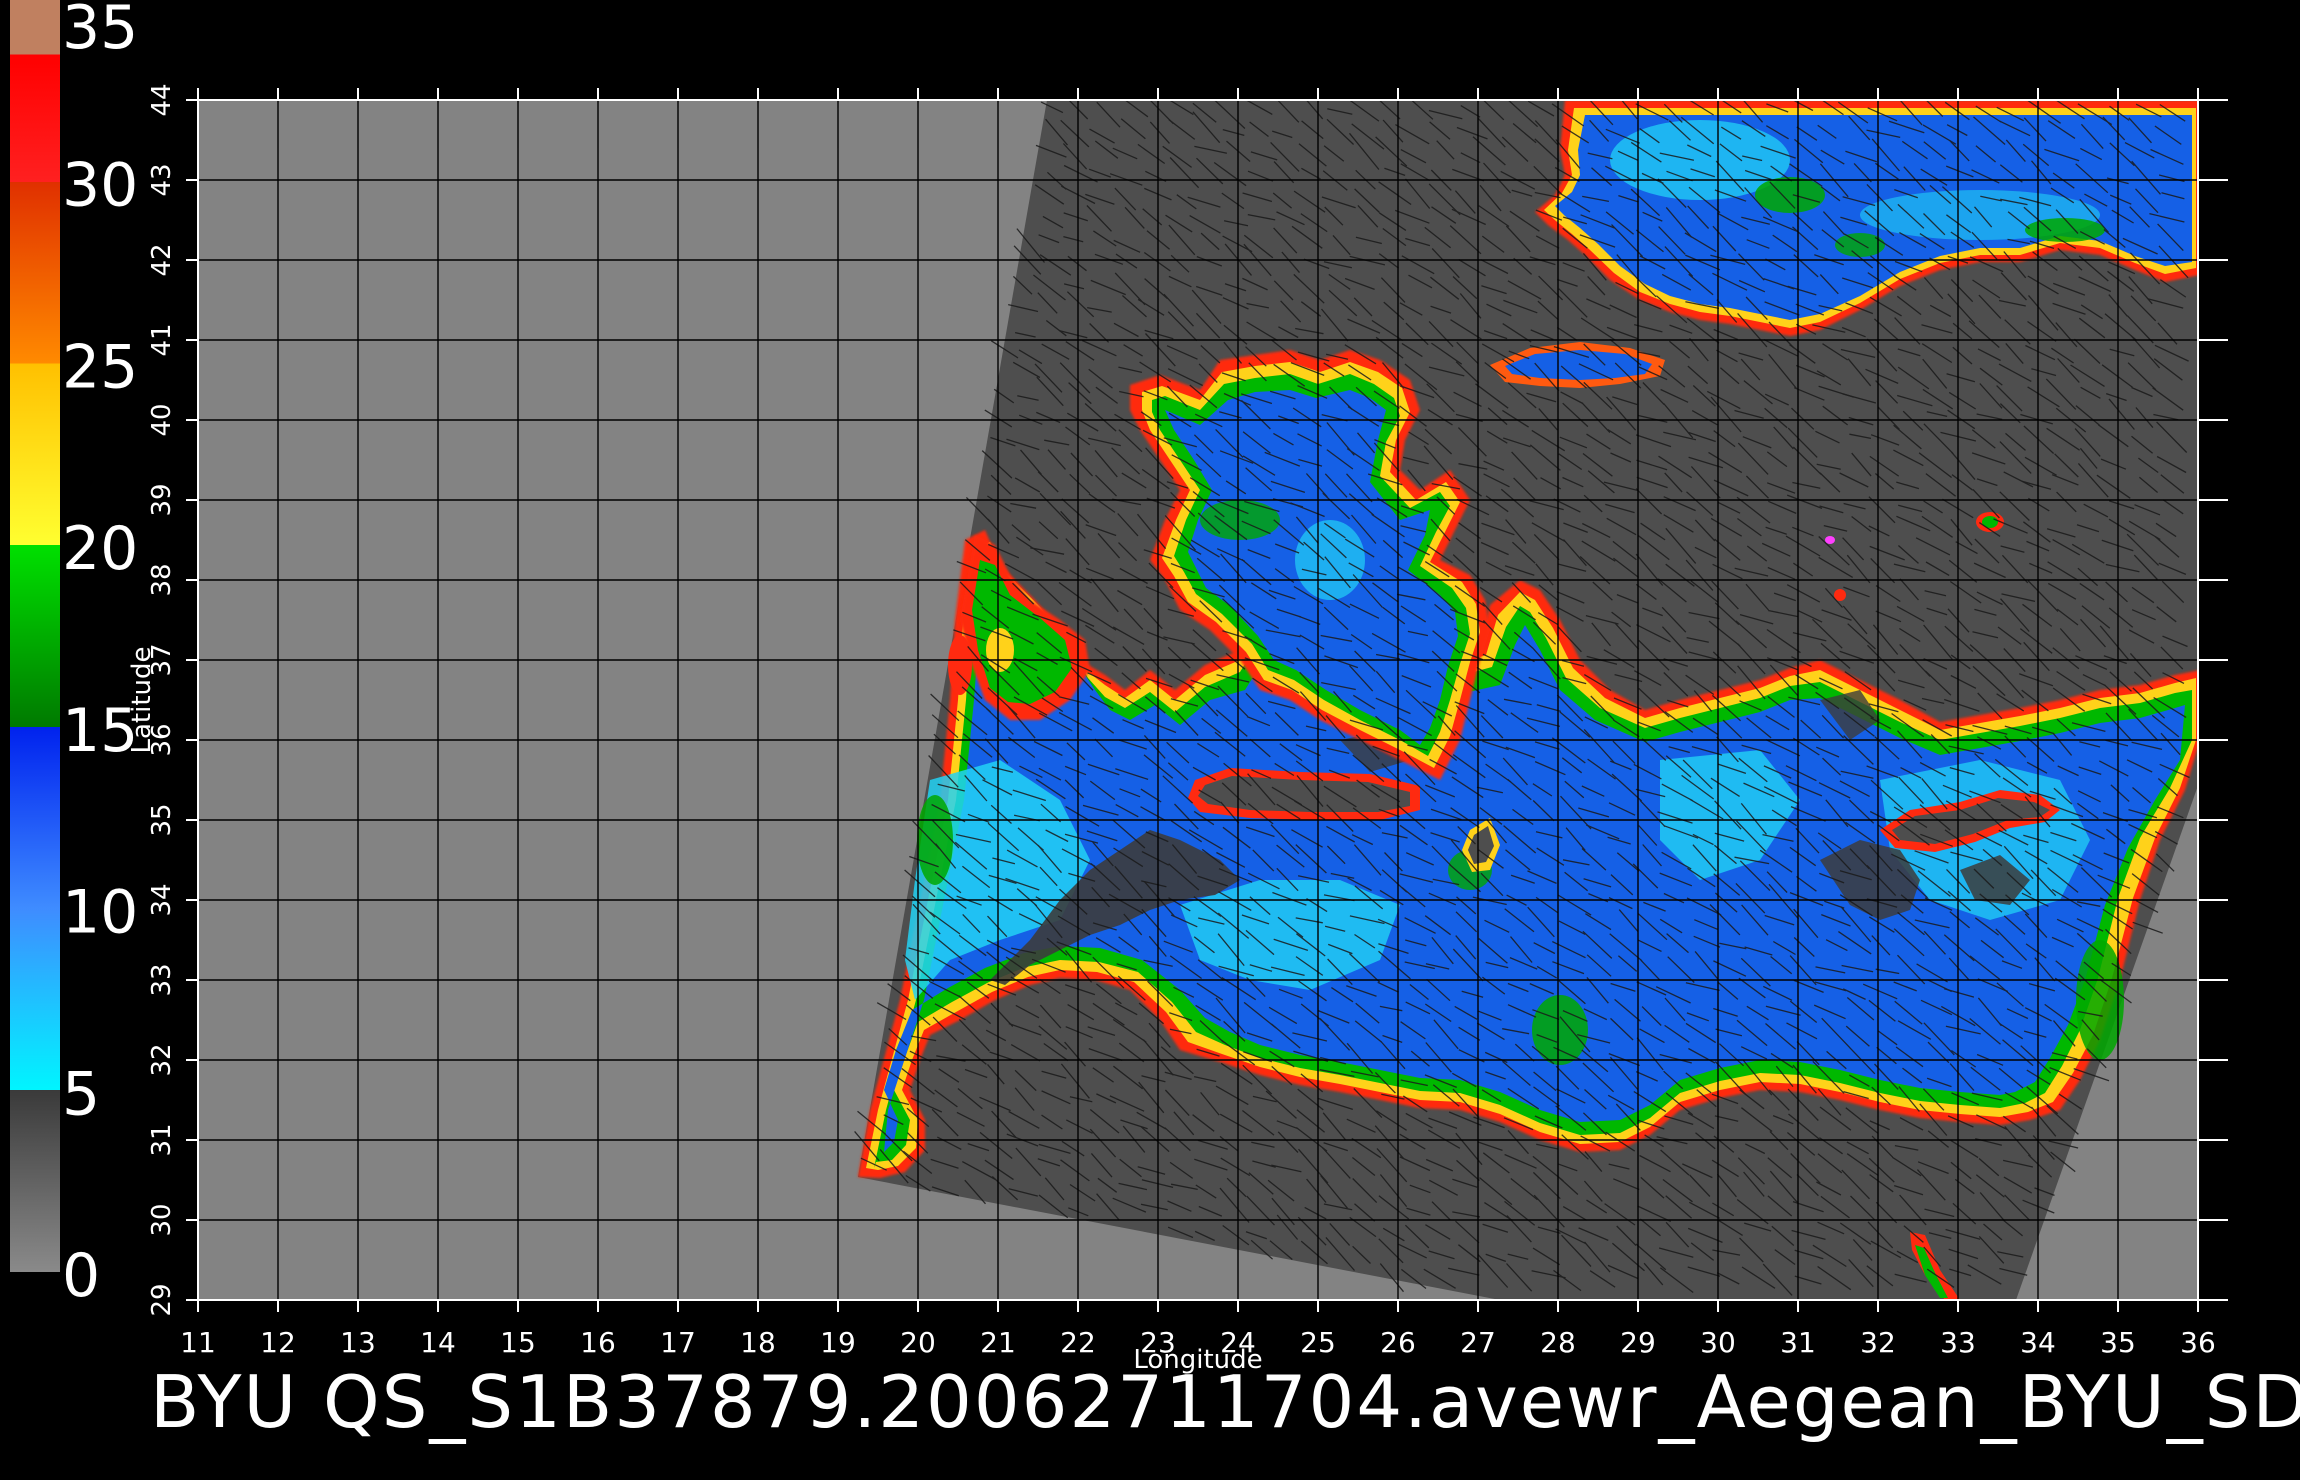 The height and width of the screenshot is (1480, 2300). I want to click on lon-tick-label: 34, so click(2038, 1342).